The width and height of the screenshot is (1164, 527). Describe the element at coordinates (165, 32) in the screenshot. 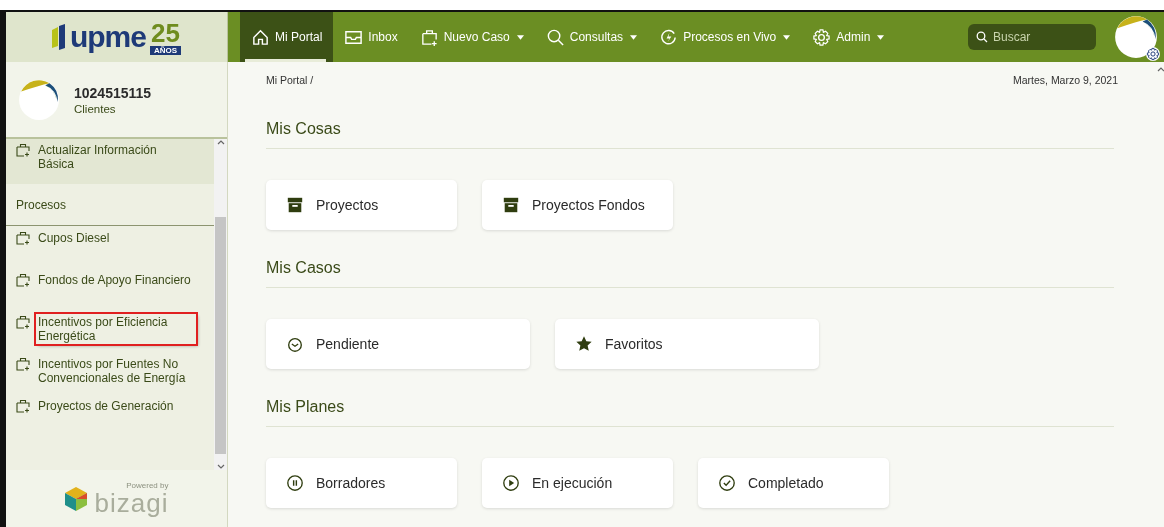

I see `logo-number: 25` at that location.